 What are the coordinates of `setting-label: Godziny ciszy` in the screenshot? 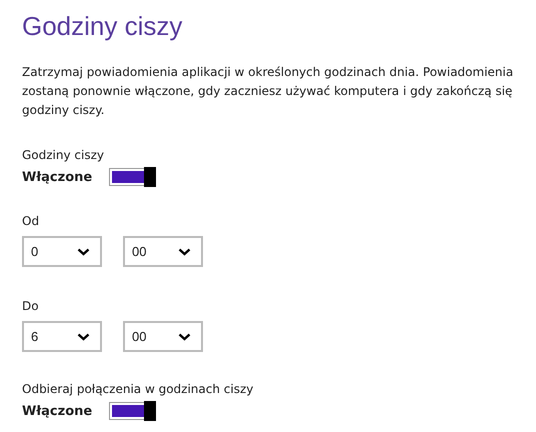 It's located at (63, 155).